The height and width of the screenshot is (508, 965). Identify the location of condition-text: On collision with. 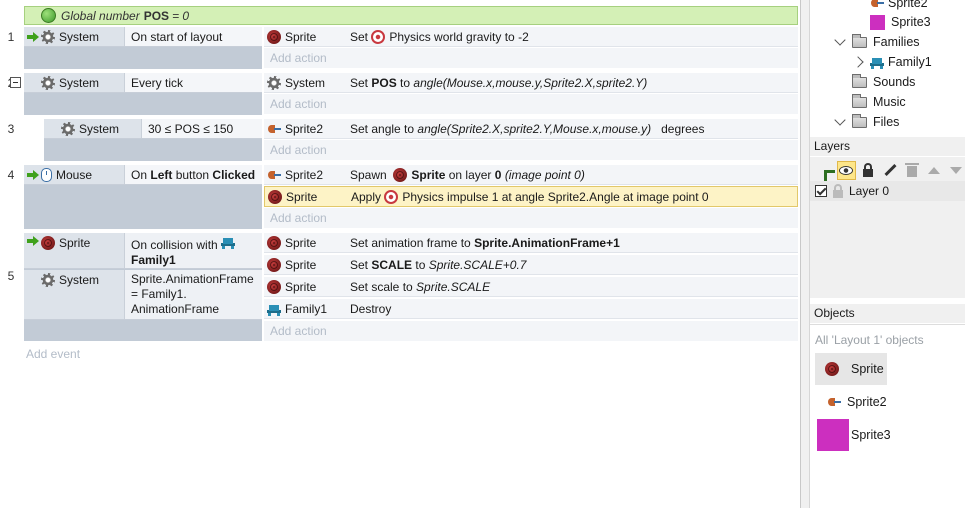
(174, 245).